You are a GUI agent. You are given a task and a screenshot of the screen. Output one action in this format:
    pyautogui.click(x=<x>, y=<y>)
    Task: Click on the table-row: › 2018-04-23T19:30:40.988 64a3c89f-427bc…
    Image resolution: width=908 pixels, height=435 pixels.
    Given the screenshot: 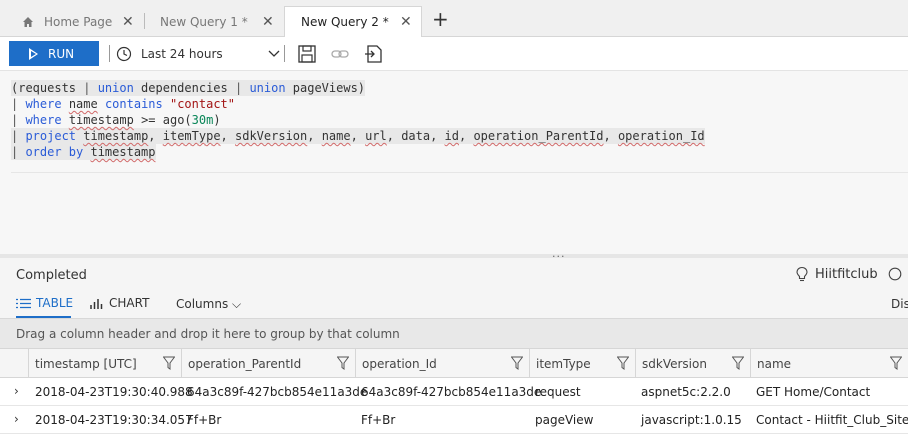 What is the action you would take?
    pyautogui.click(x=454, y=392)
    